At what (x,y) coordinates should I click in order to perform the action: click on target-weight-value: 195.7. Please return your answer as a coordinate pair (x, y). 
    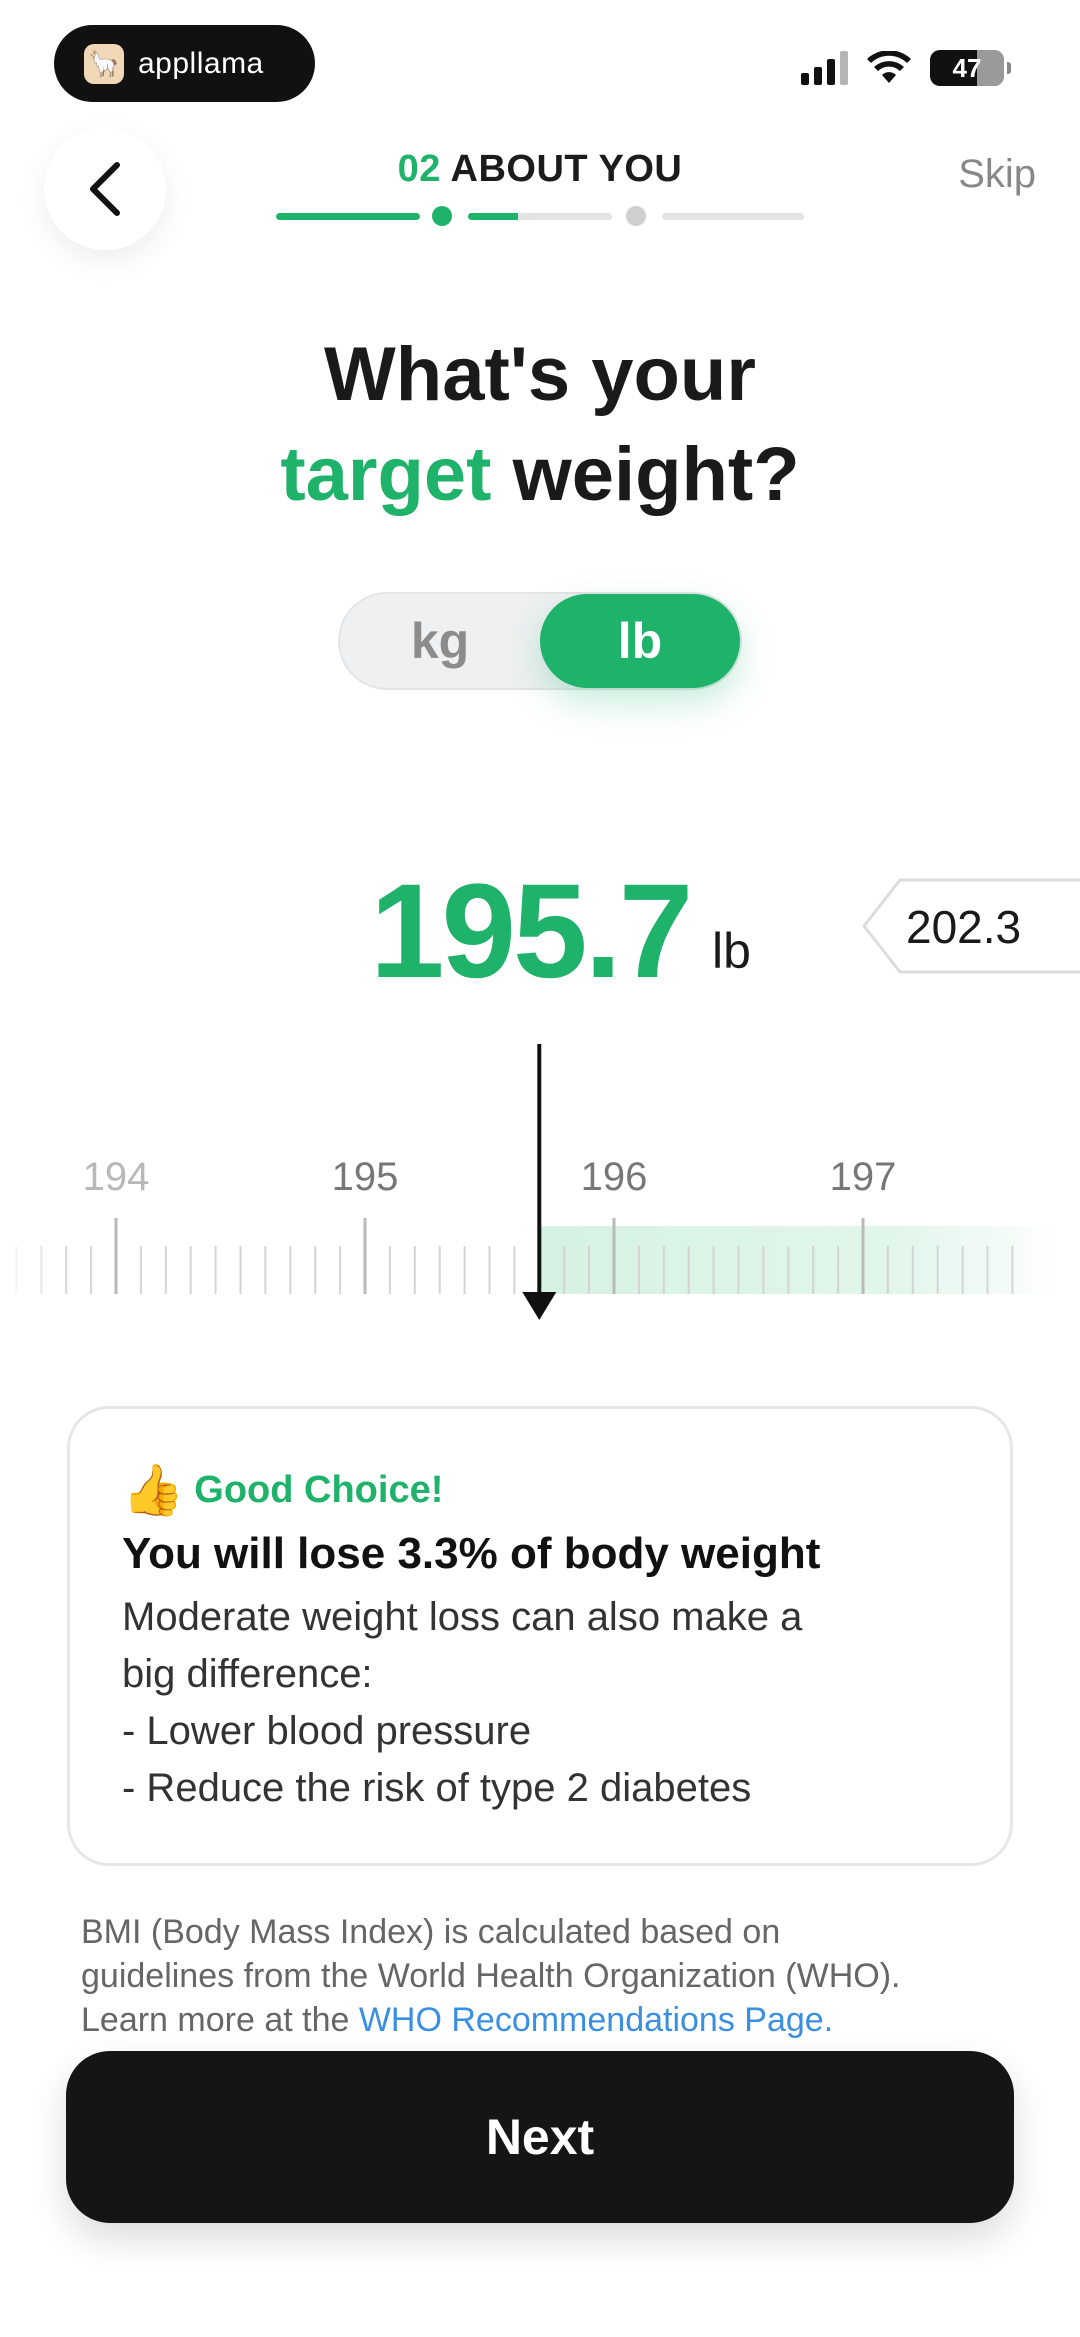
    Looking at the image, I should click on (531, 931).